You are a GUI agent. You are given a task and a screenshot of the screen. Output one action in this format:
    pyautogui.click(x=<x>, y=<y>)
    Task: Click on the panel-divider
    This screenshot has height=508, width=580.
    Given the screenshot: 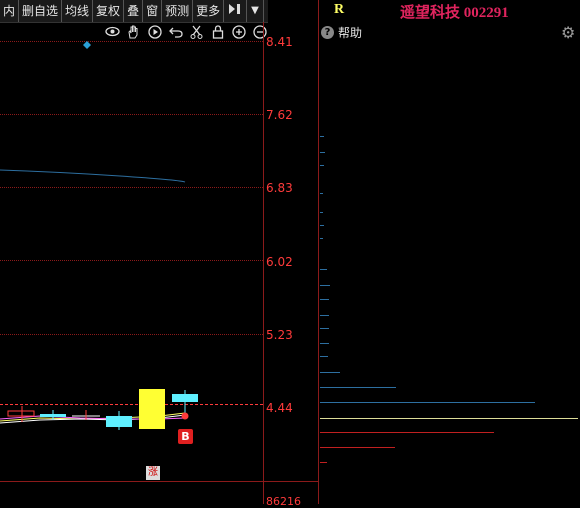 What is the action you would take?
    pyautogui.click(x=318, y=252)
    